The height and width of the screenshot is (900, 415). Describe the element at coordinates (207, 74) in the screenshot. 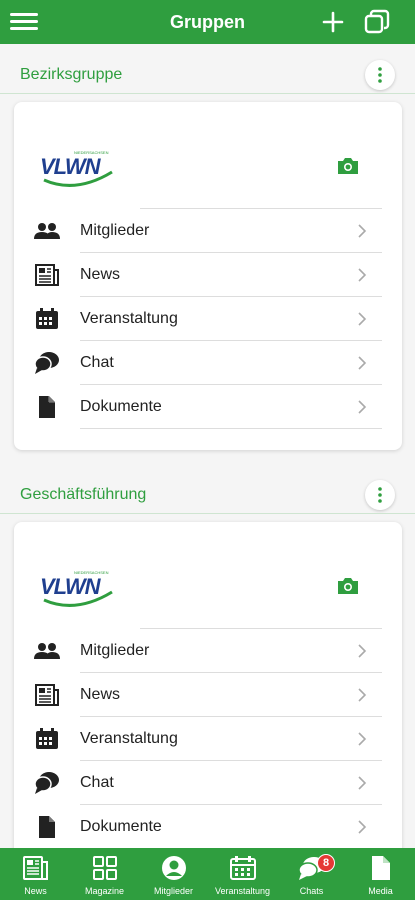

I see `group-header: Bezirksgruppe` at that location.